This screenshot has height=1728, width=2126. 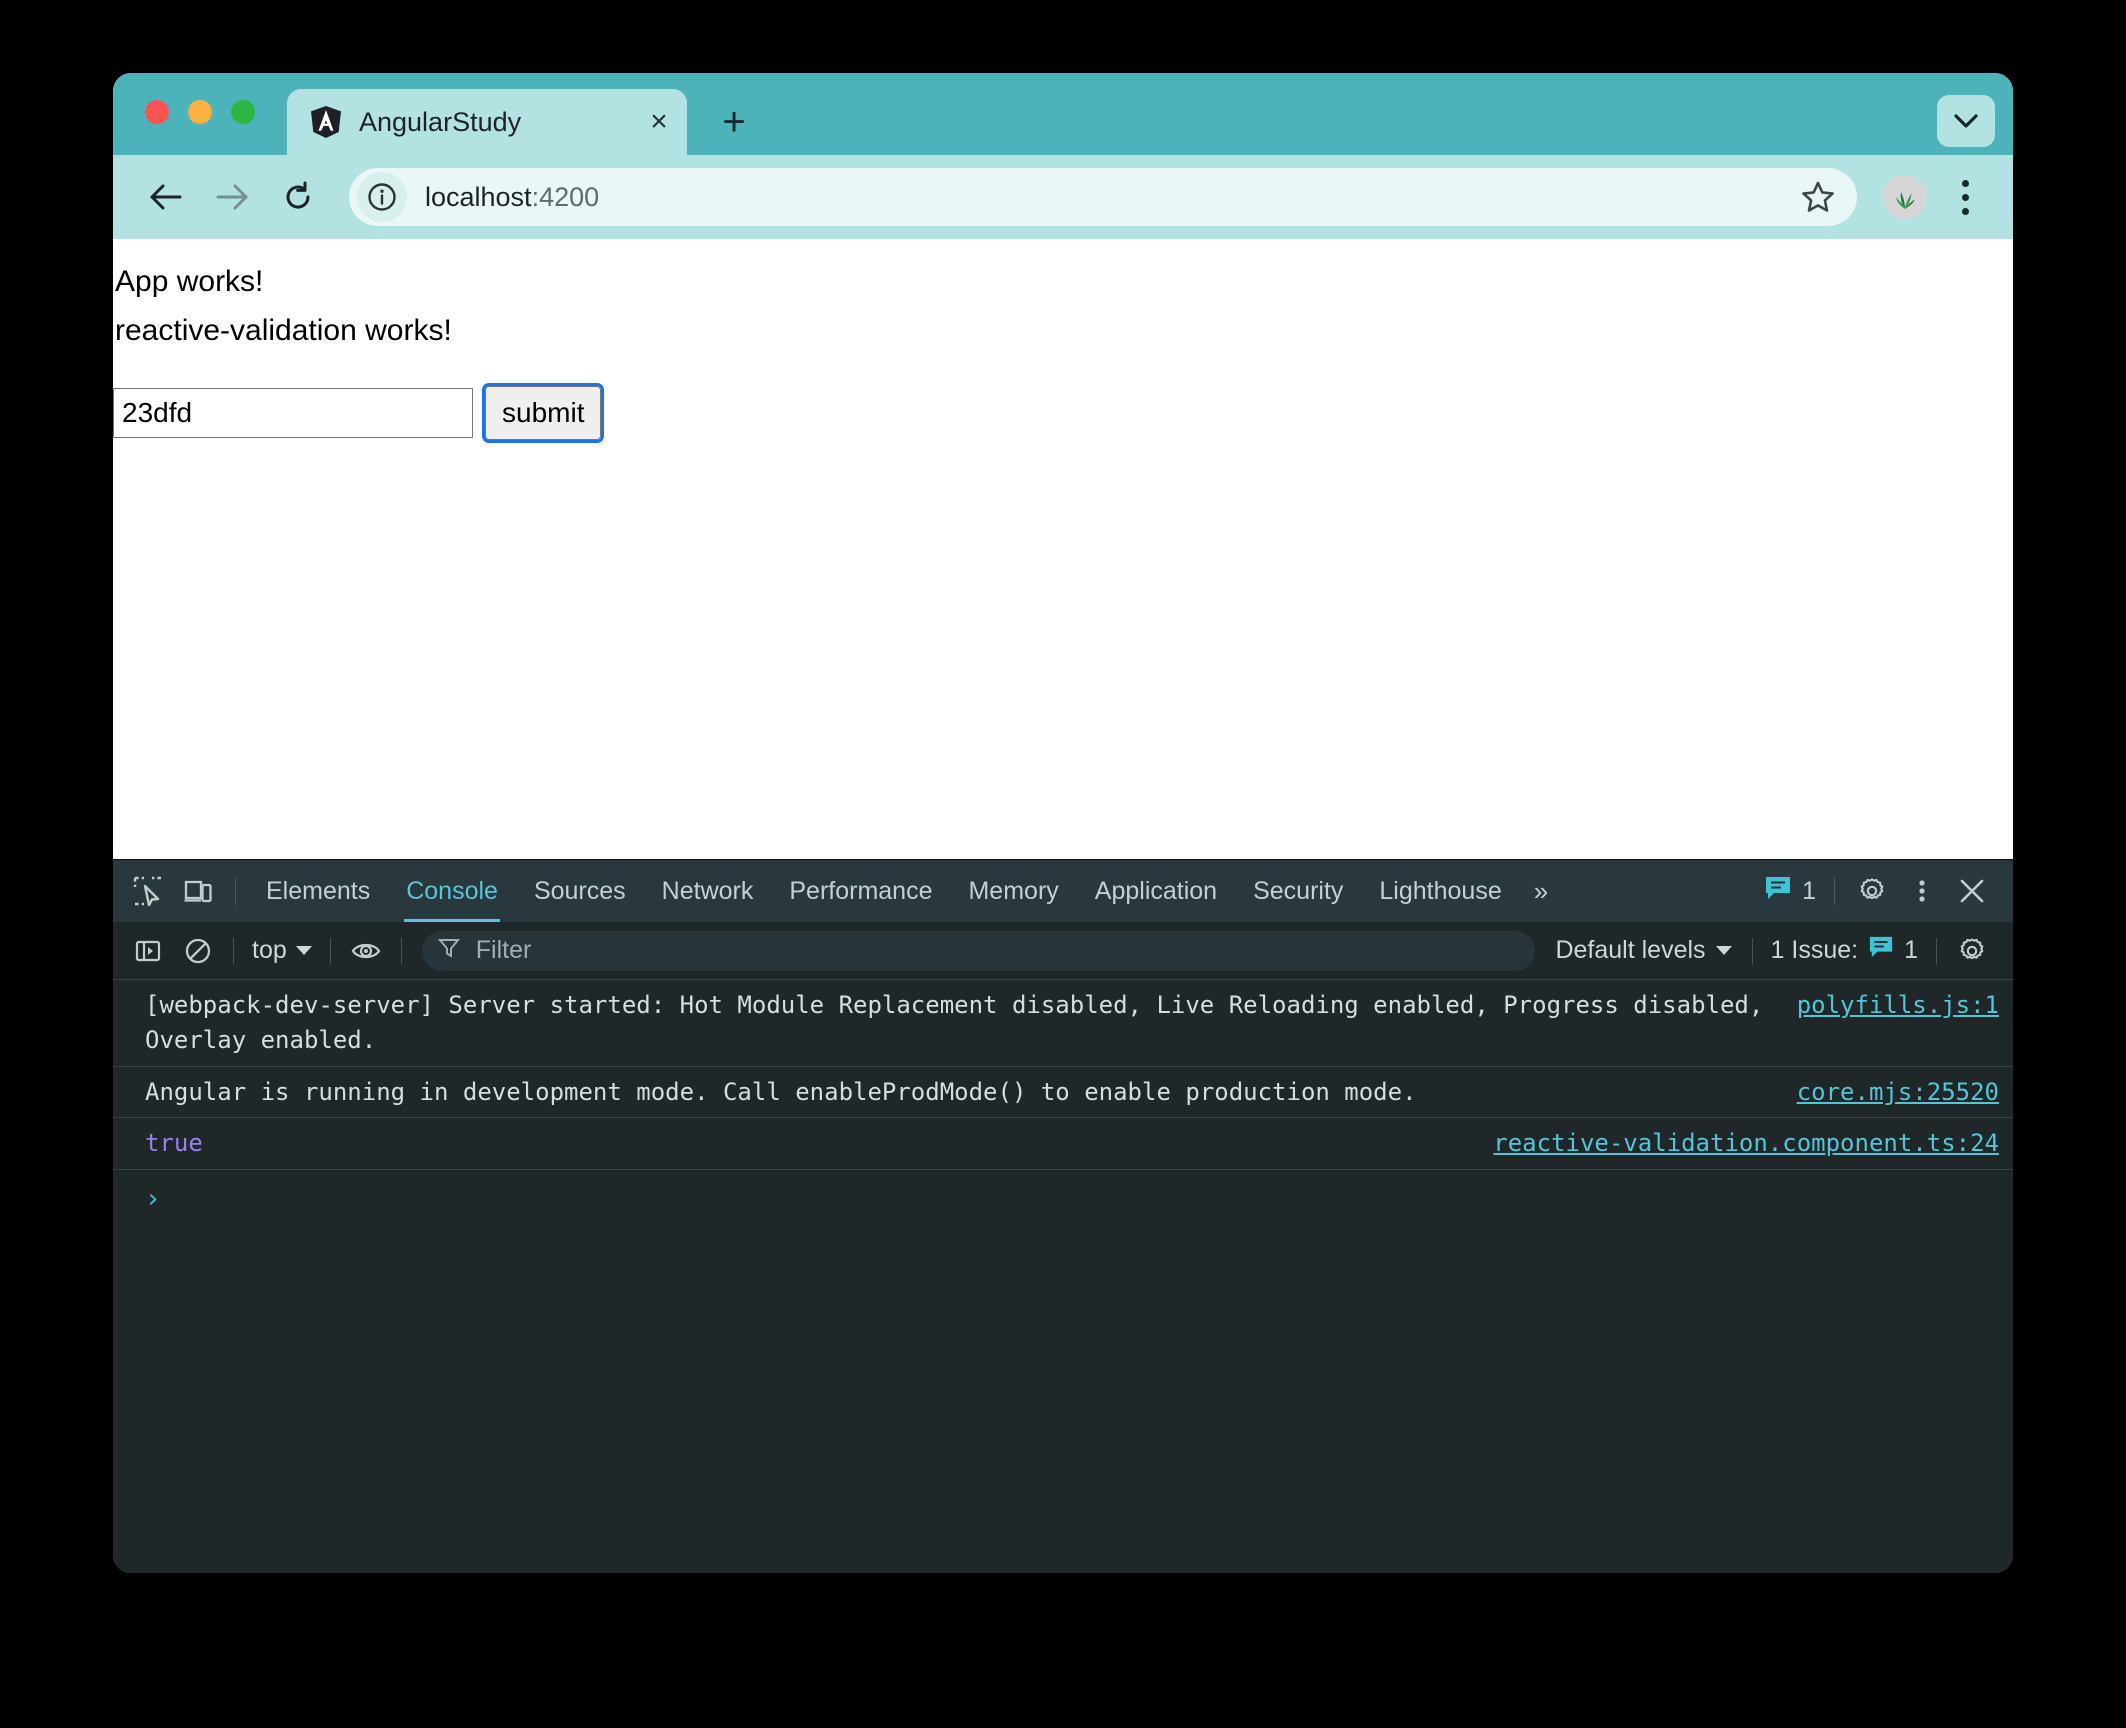 I want to click on reload-icon, so click(x=298, y=197).